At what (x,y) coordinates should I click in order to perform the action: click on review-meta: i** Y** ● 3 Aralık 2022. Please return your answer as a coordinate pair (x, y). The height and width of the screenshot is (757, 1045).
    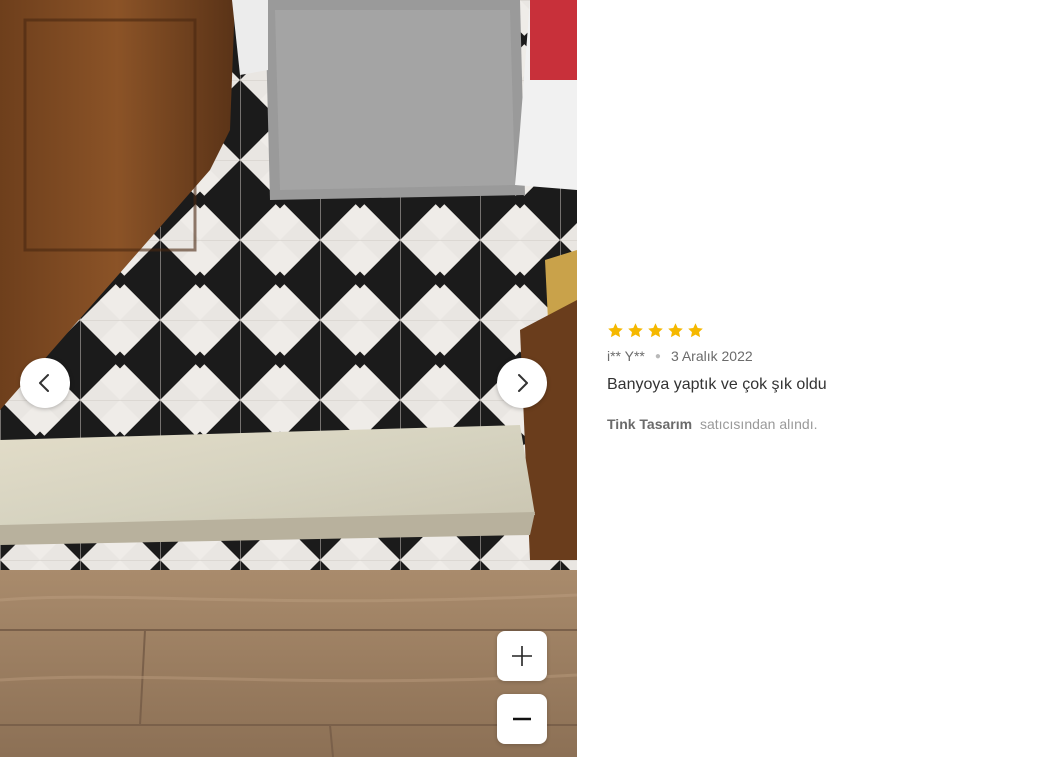
    Looking at the image, I should click on (817, 356).